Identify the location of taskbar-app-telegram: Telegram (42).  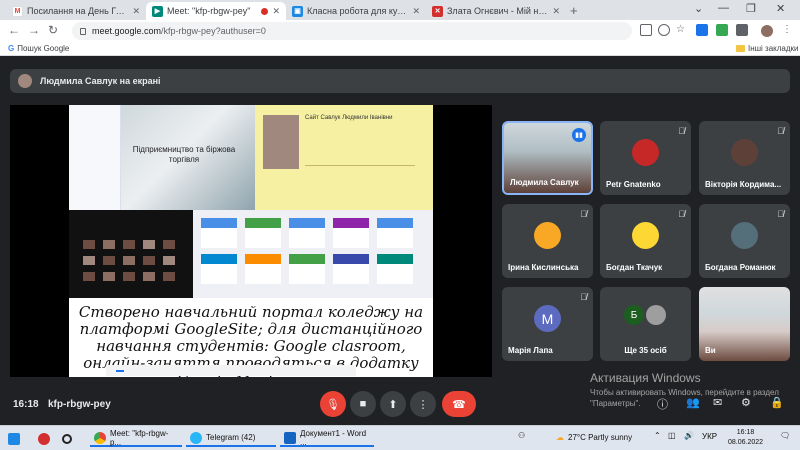
(231, 438).